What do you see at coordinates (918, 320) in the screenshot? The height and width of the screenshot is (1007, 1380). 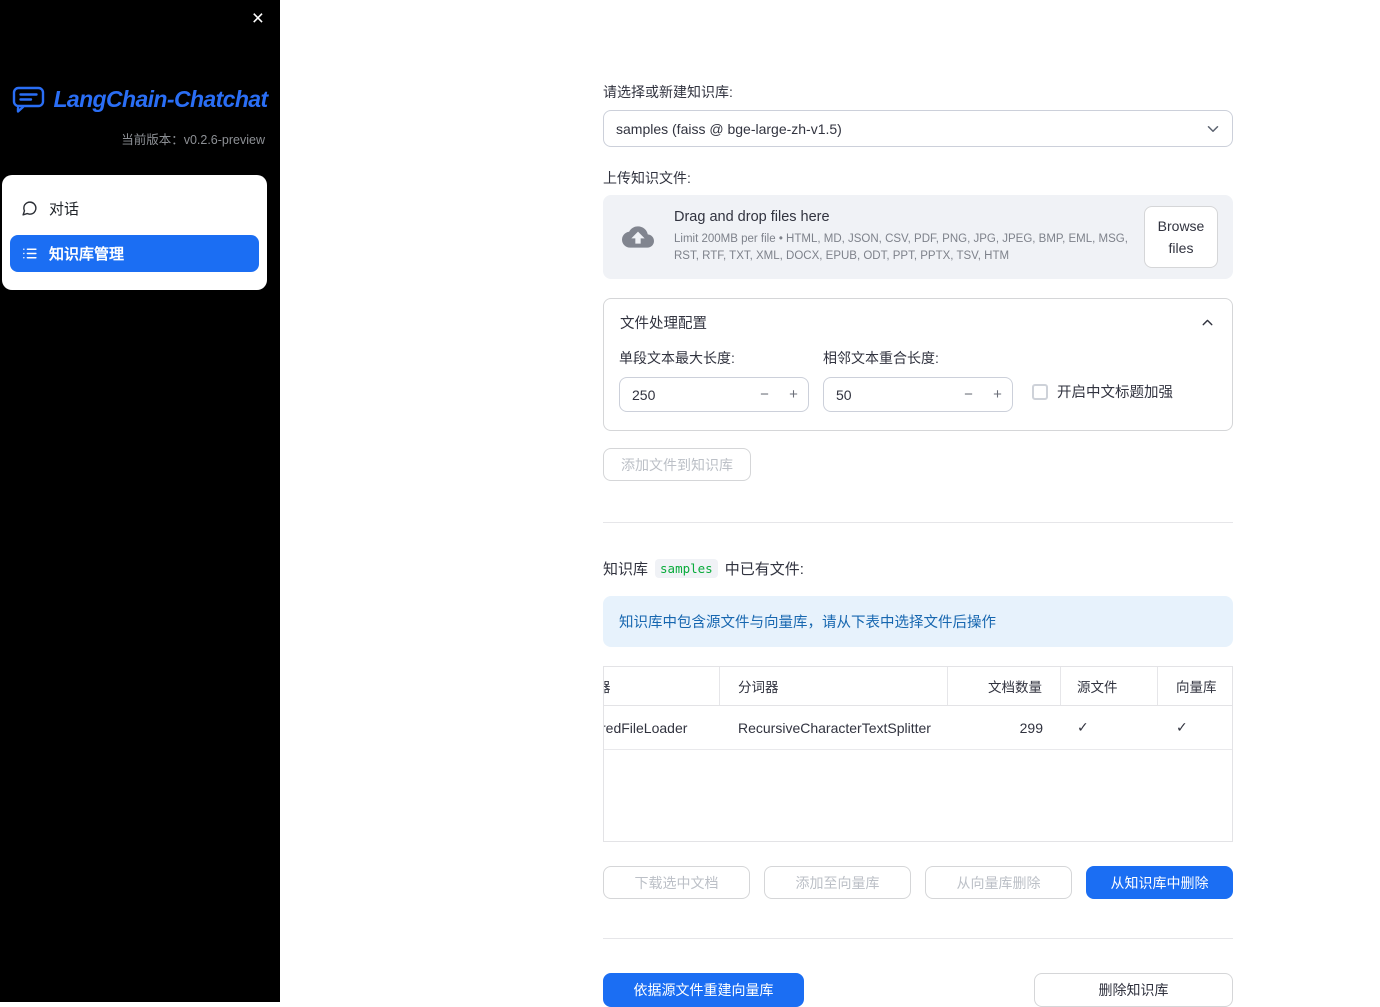 I see `expander-header: 文件处理配置` at bounding box center [918, 320].